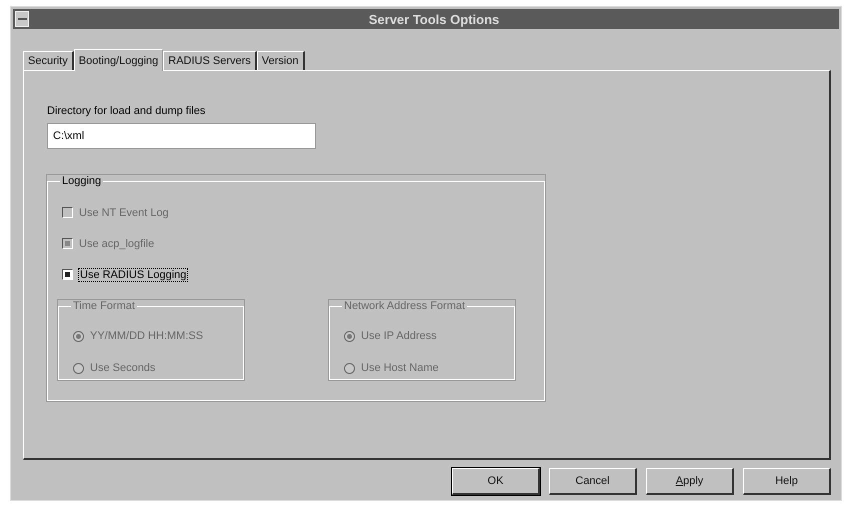 The image size is (850, 507). Describe the element at coordinates (210, 60) in the screenshot. I see `tab: RADIUS Servers` at that location.